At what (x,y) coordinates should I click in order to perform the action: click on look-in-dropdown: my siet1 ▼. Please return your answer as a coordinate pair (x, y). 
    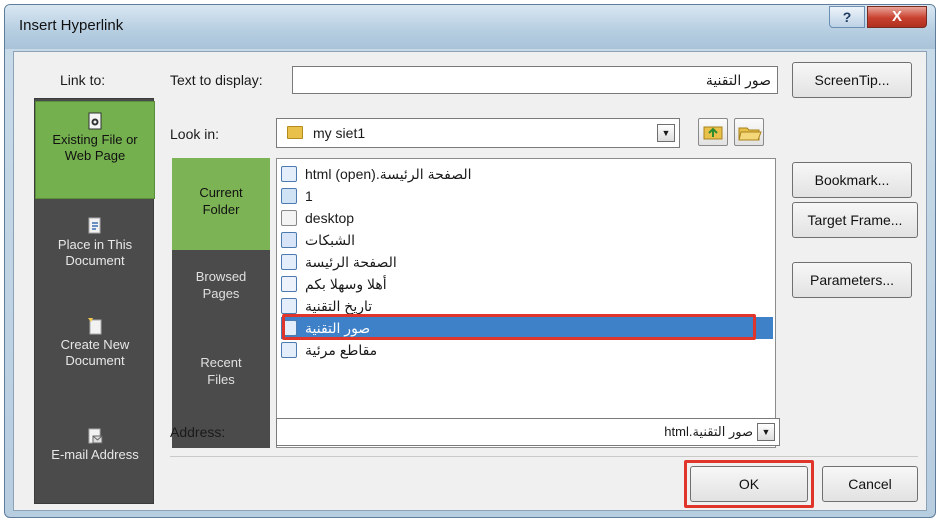
    Looking at the image, I should click on (478, 133).